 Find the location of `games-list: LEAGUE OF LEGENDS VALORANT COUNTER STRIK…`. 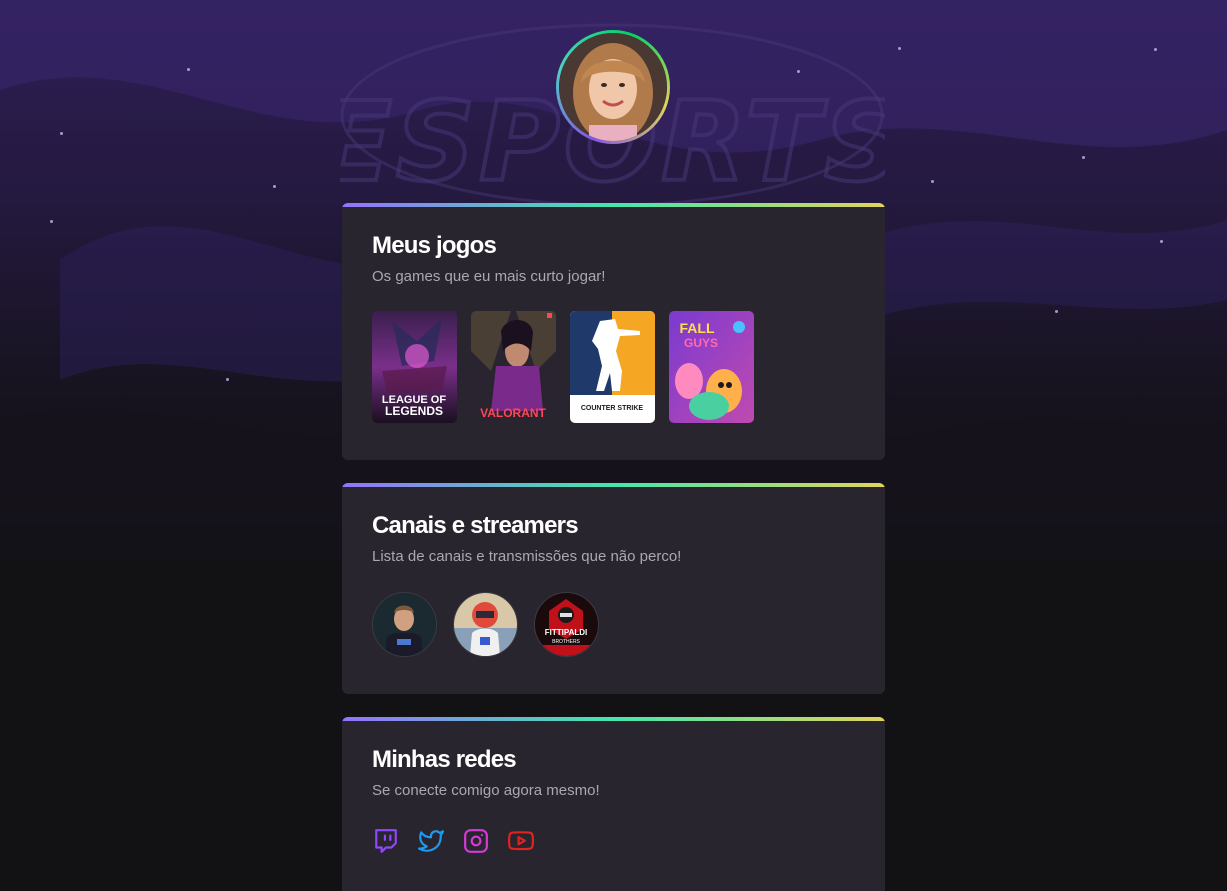

games-list: LEAGUE OF LEGENDS VALORANT COUNTER STRIK… is located at coordinates (613, 367).